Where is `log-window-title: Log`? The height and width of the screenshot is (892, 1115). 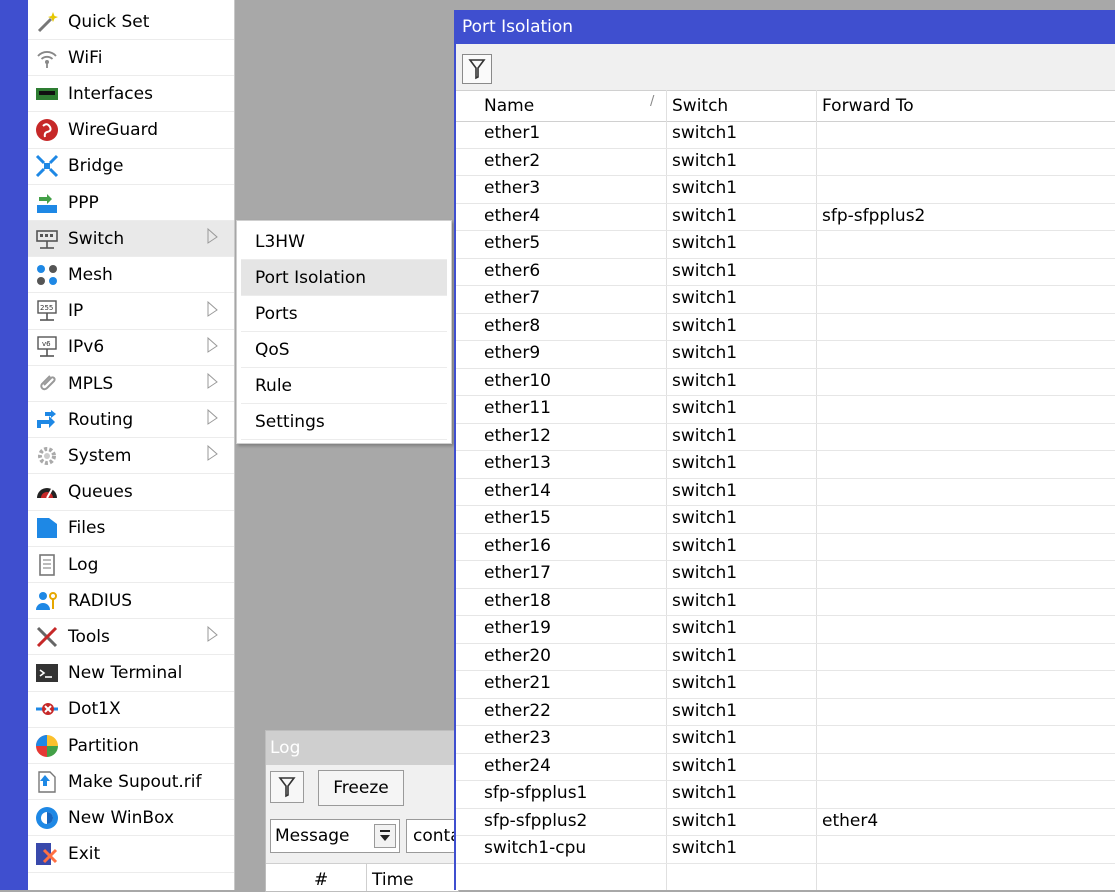 log-window-title: Log is located at coordinates (362, 748).